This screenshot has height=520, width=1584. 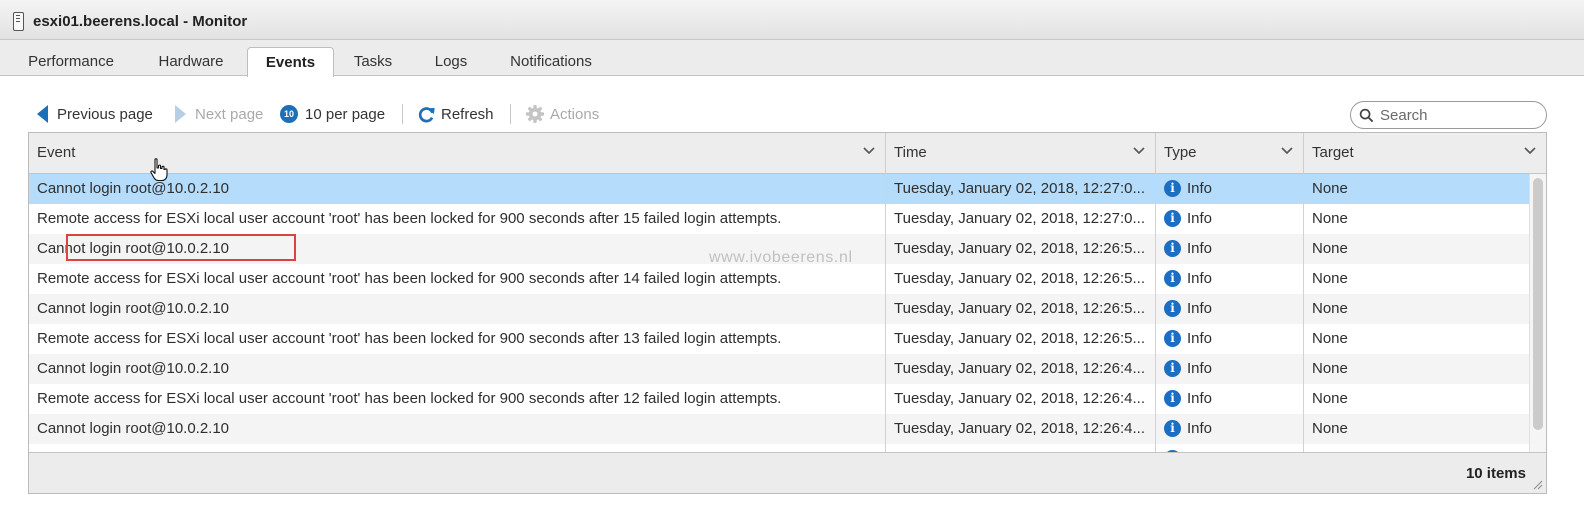 I want to click on tab-logs: Logs, so click(x=451, y=61).